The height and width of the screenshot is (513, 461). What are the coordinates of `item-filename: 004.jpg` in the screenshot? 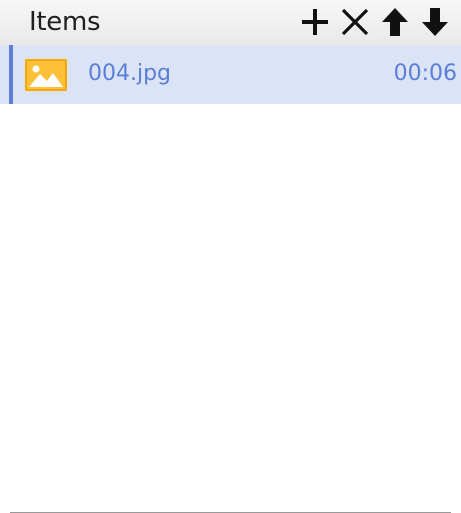 It's located at (130, 73).